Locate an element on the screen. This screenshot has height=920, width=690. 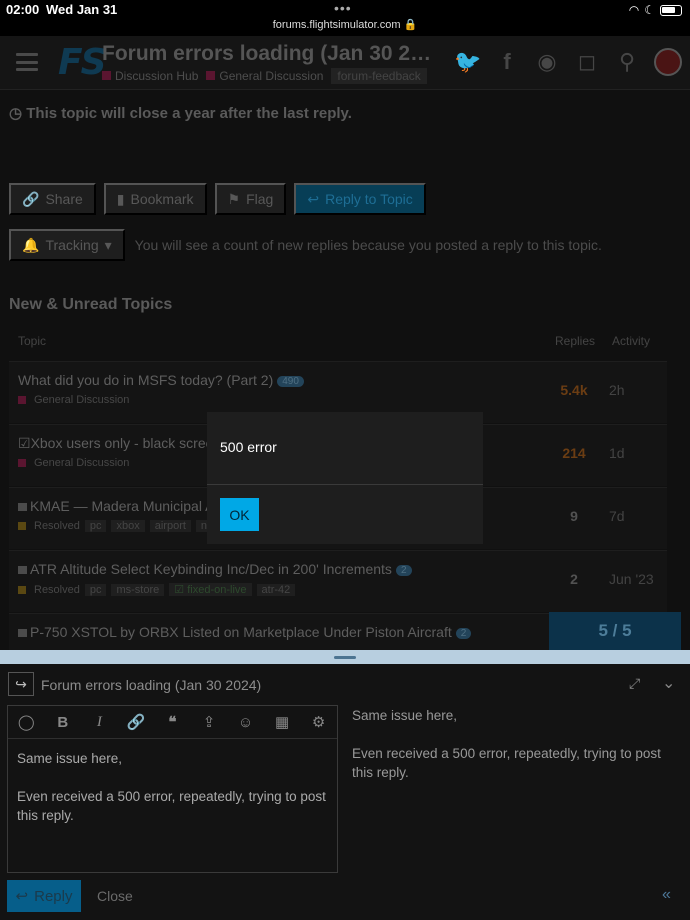
user-avatar is located at coordinates (668, 62).